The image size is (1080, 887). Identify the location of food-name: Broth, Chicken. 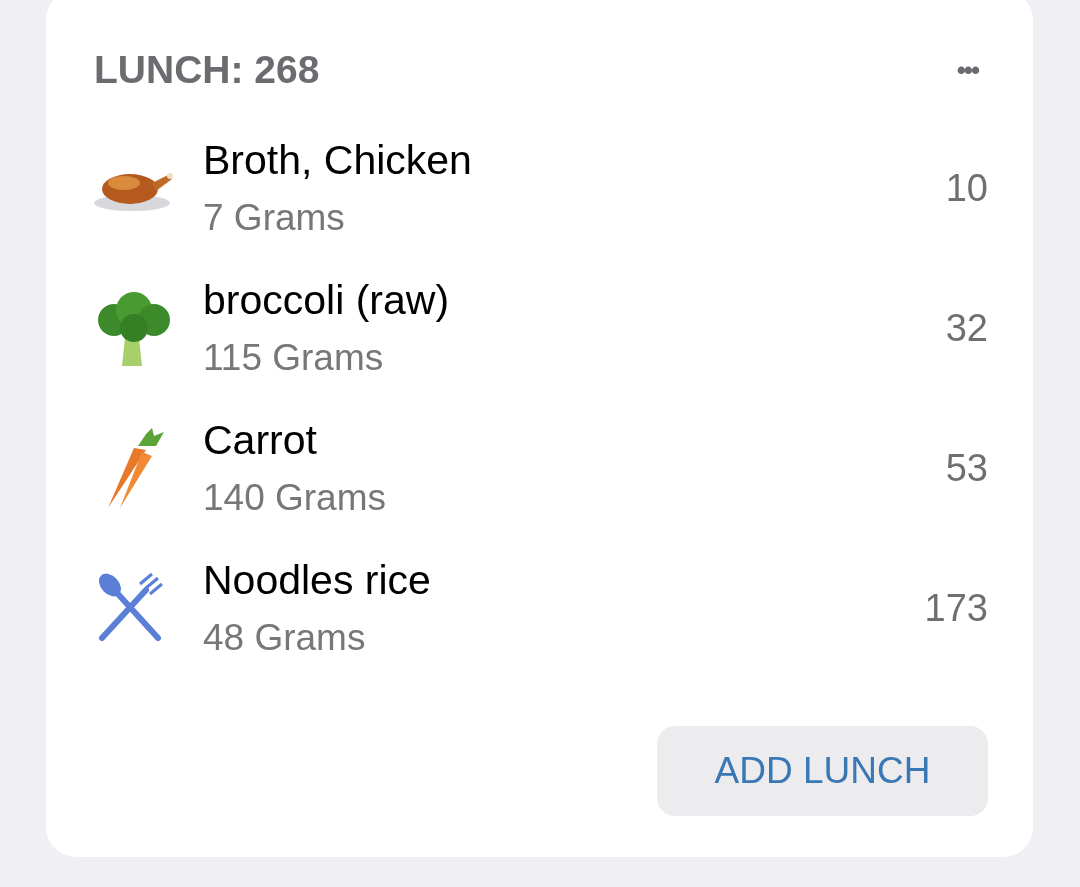
(338, 160).